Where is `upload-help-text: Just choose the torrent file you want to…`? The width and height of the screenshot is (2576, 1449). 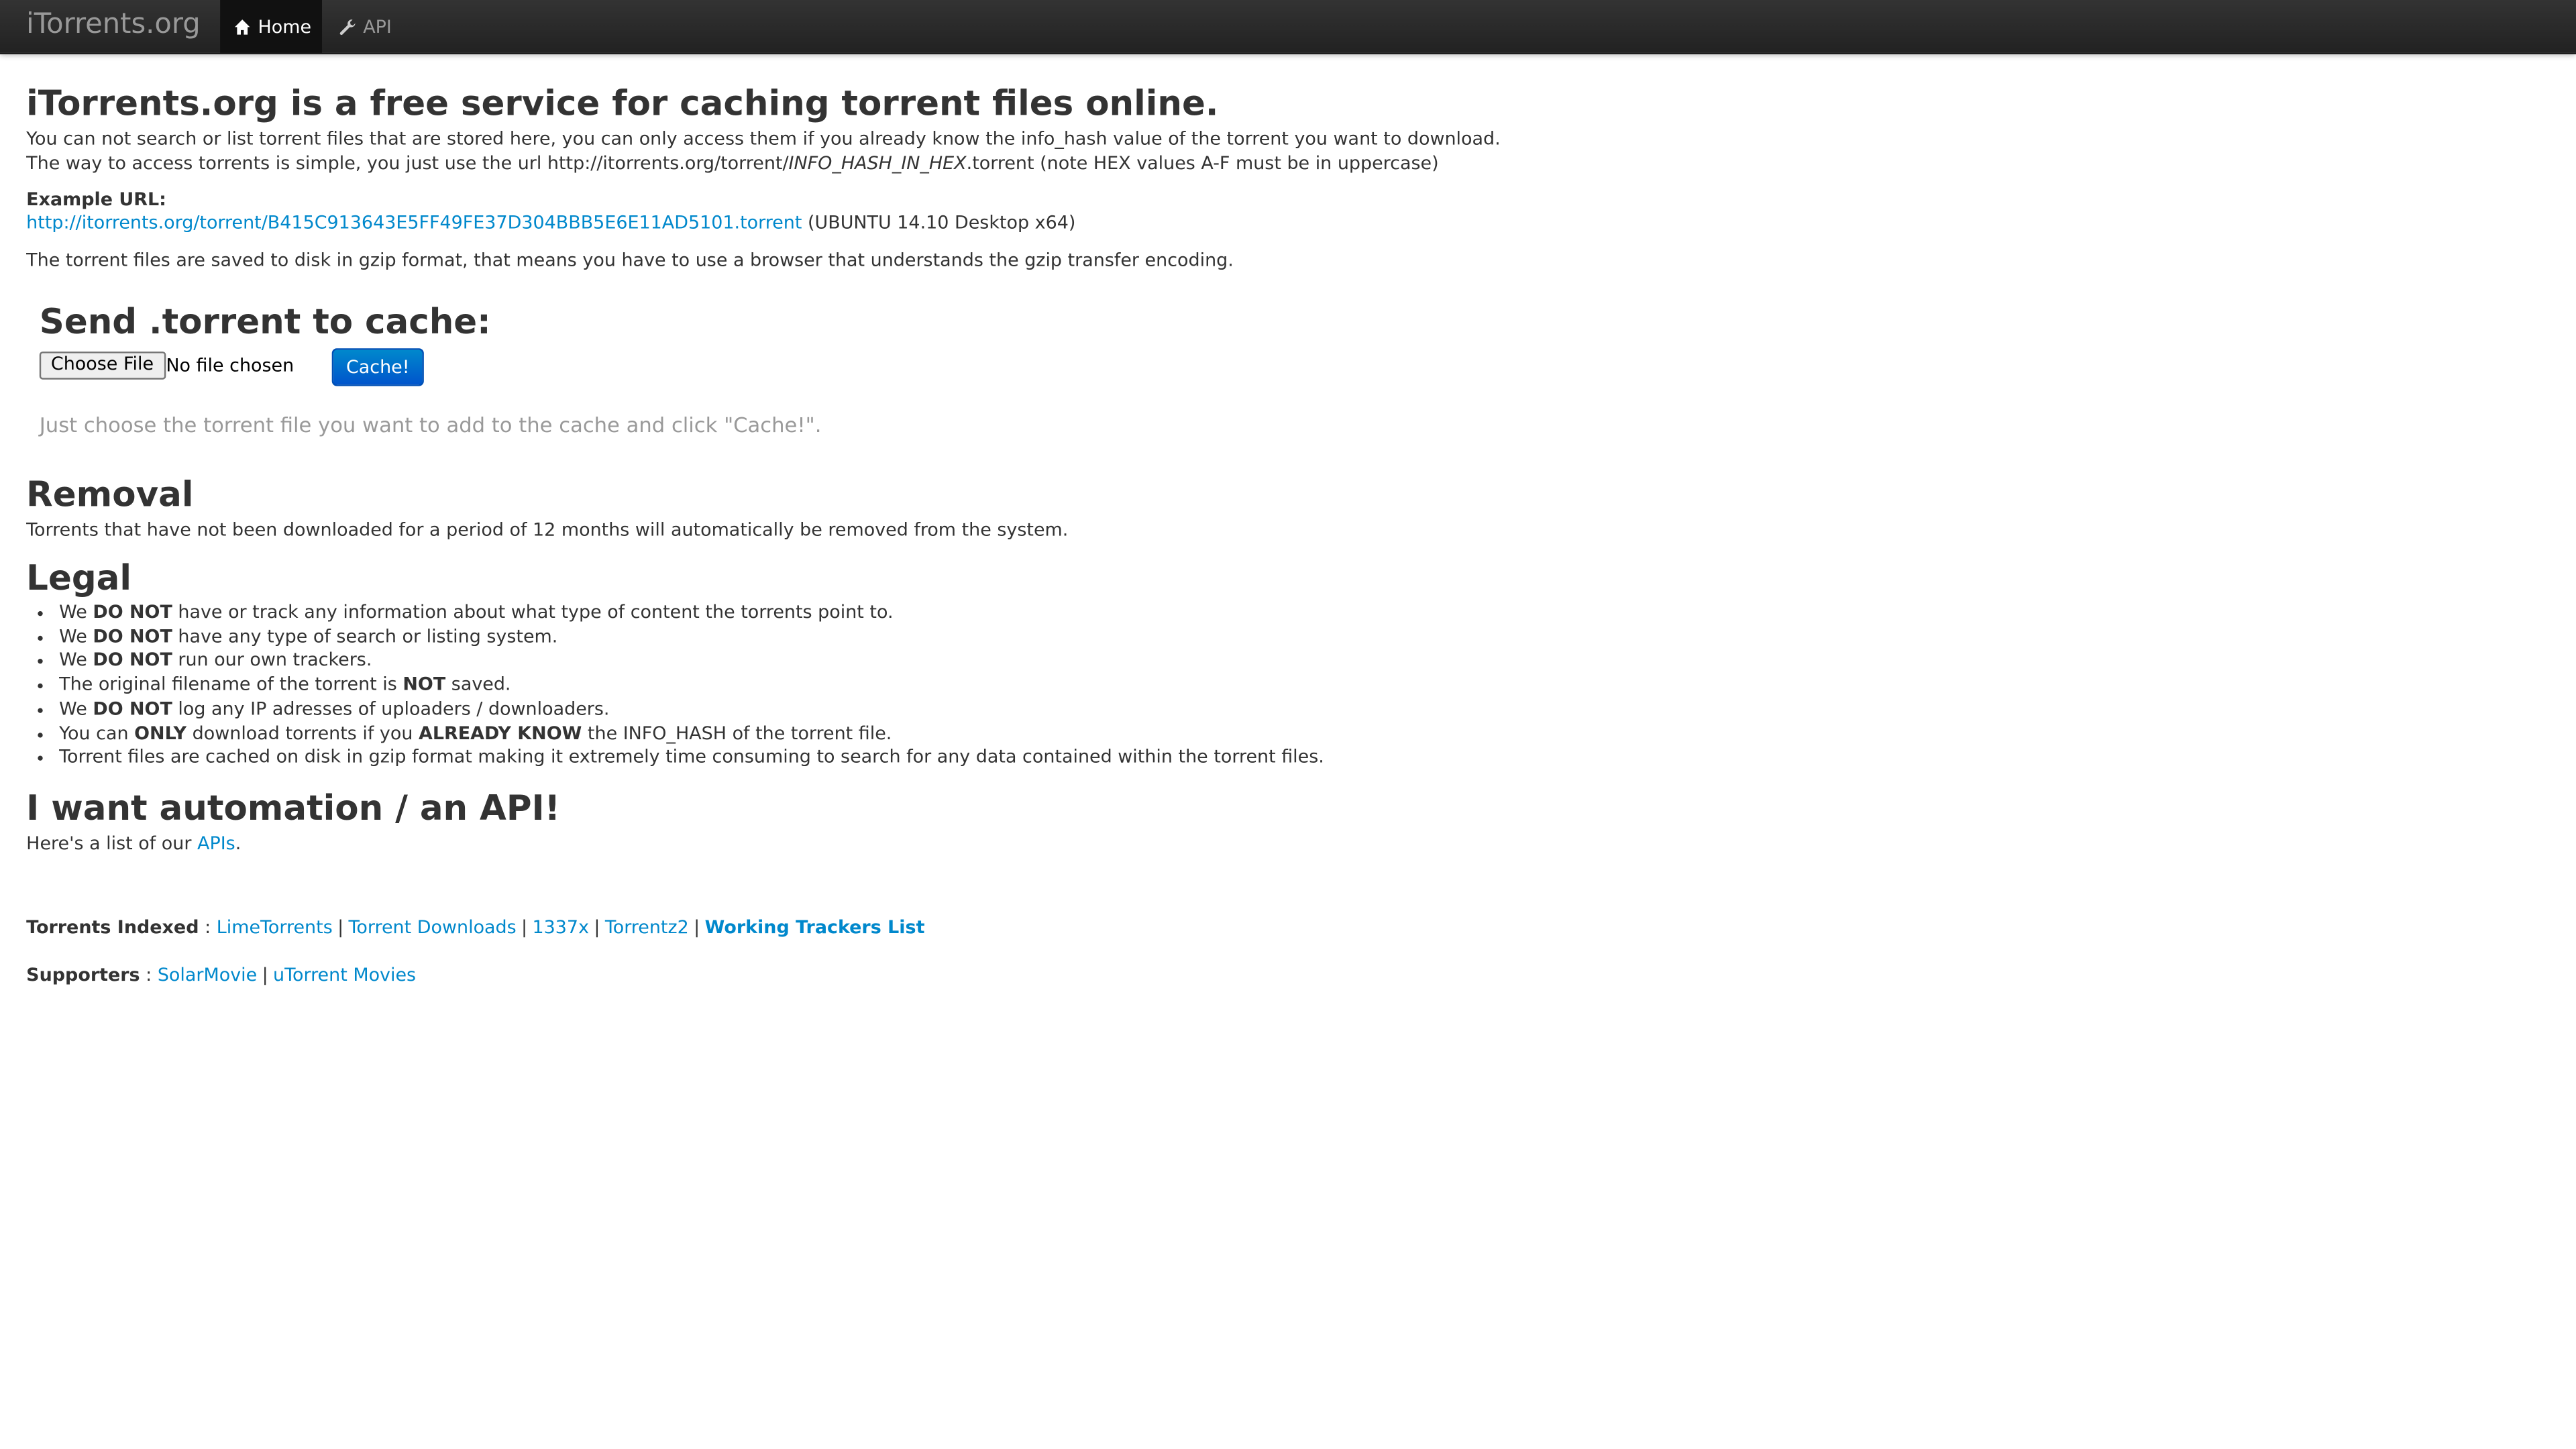 upload-help-text: Just choose the torrent file you want to… is located at coordinates (430, 424).